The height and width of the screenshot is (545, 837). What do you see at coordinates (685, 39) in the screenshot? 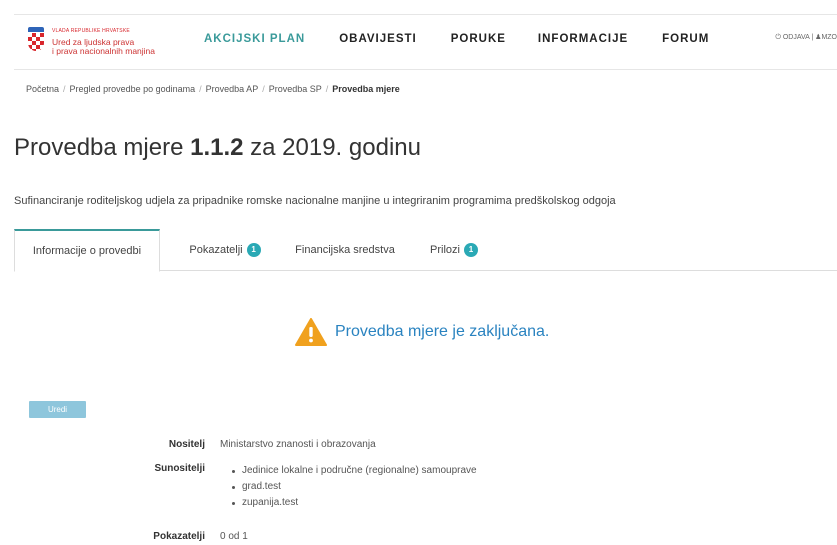
I see `nav-forum: FORUM` at bounding box center [685, 39].